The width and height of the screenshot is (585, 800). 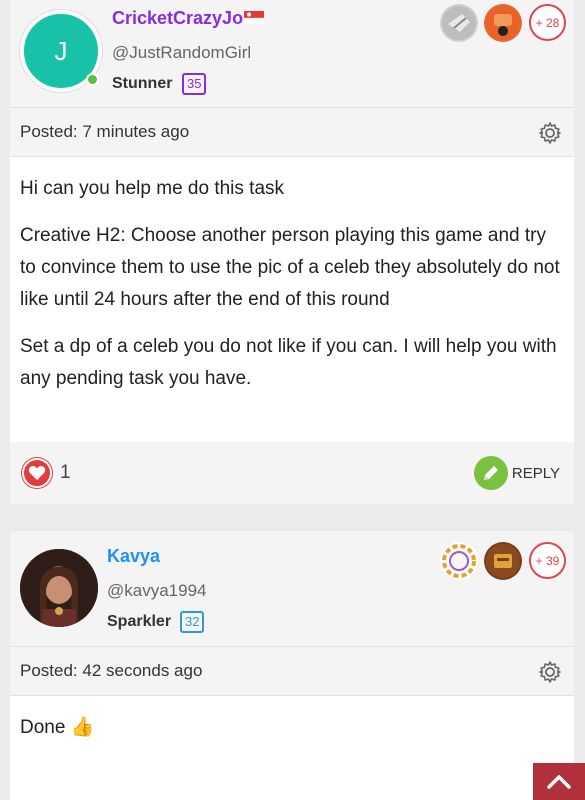 I want to click on trophy-badge-icon, so click(x=503, y=561).